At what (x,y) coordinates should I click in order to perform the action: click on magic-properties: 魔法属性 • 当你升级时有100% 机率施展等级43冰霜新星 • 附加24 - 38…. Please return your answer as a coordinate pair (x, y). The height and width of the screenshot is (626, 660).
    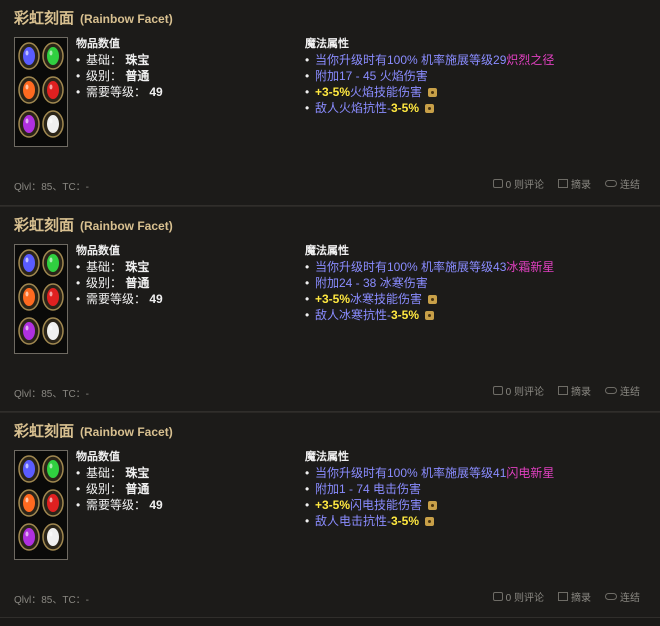
    Looking at the image, I should click on (429, 283).